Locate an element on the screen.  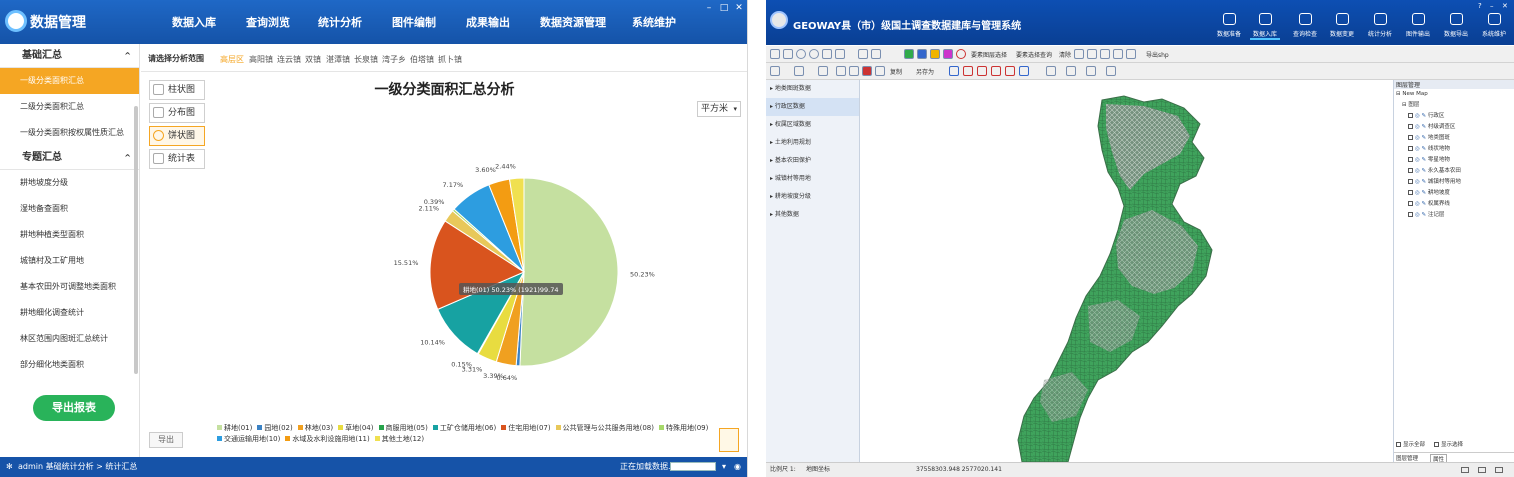
module-data-prep: 数据准备 is located at coordinates (1229, 25).